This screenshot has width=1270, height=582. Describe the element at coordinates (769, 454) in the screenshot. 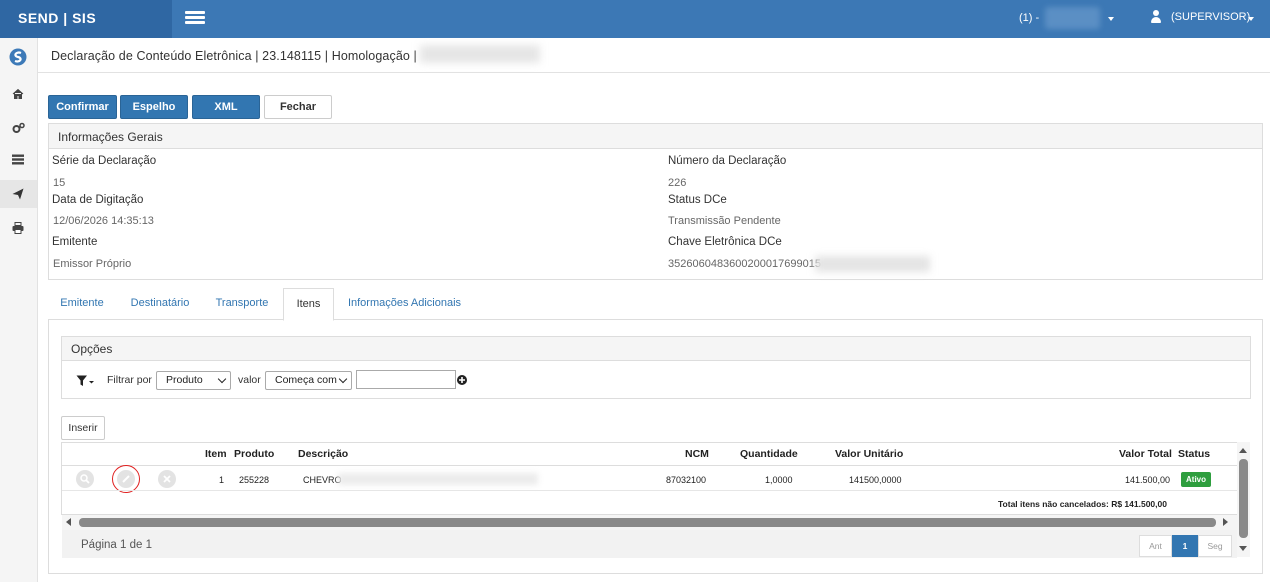

I see `col-header-quantidade: Quantidade` at that location.